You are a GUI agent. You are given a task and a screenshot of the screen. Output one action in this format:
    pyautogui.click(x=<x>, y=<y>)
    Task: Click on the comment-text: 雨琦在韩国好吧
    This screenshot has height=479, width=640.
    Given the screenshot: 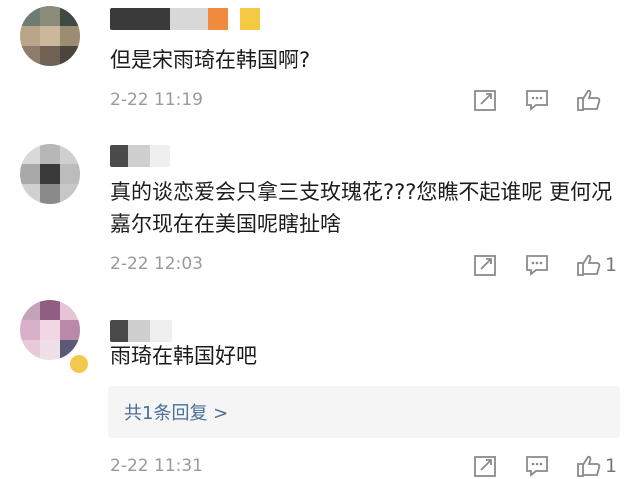 What is the action you would take?
    pyautogui.click(x=183, y=356)
    